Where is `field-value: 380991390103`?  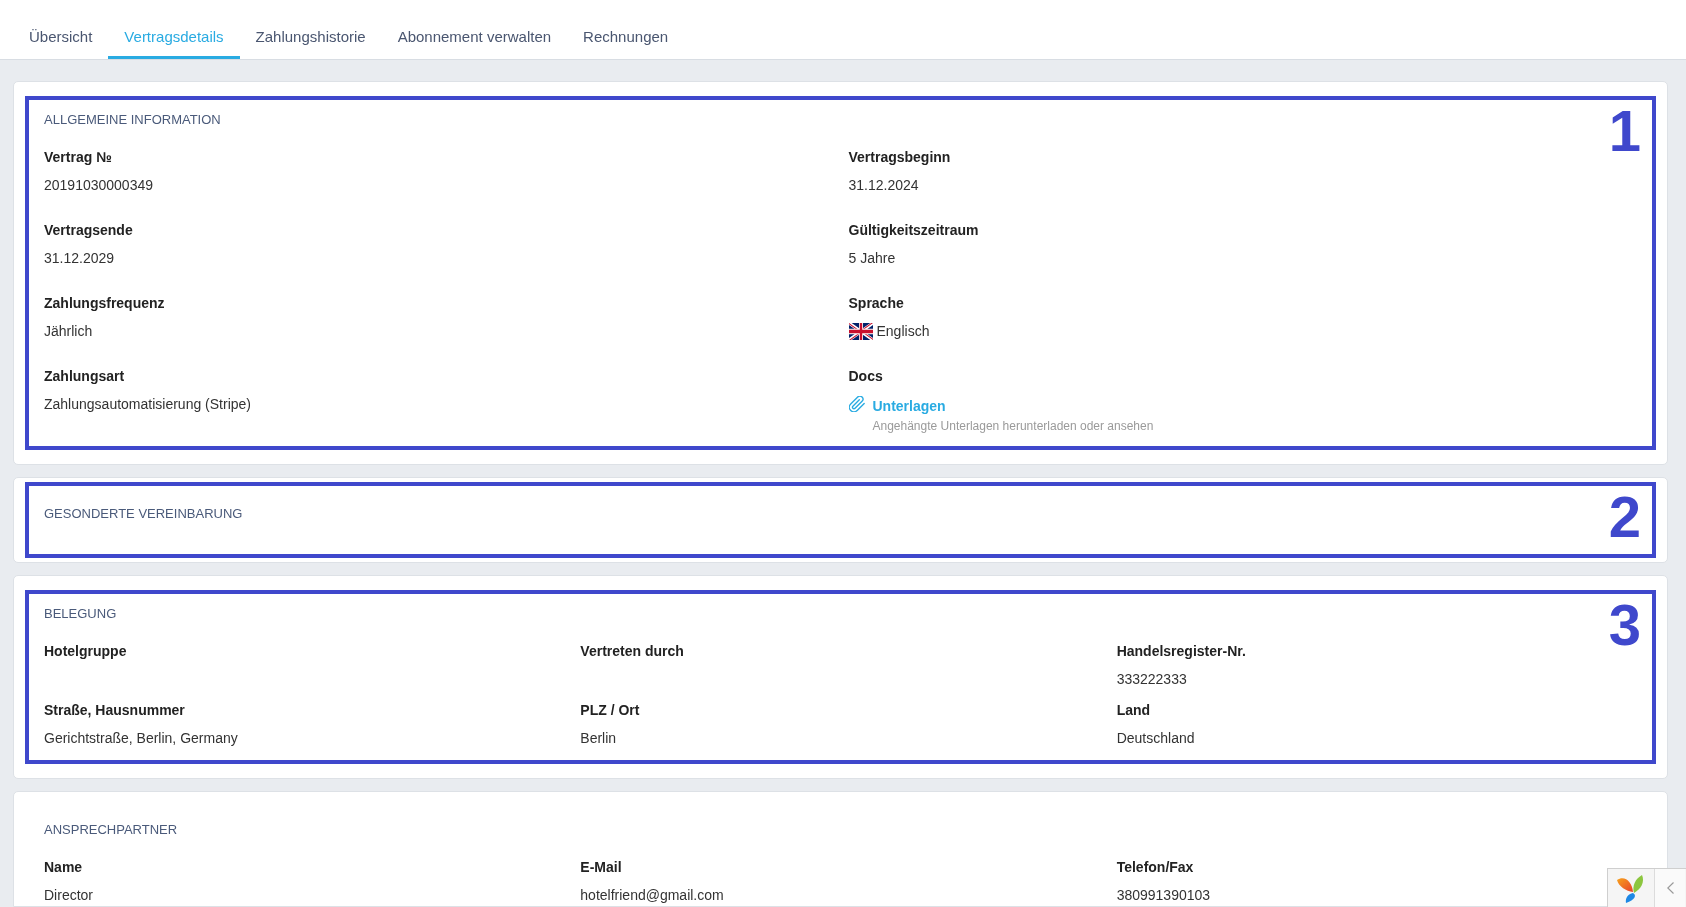
field-value: 380991390103 is located at coordinates (1164, 895).